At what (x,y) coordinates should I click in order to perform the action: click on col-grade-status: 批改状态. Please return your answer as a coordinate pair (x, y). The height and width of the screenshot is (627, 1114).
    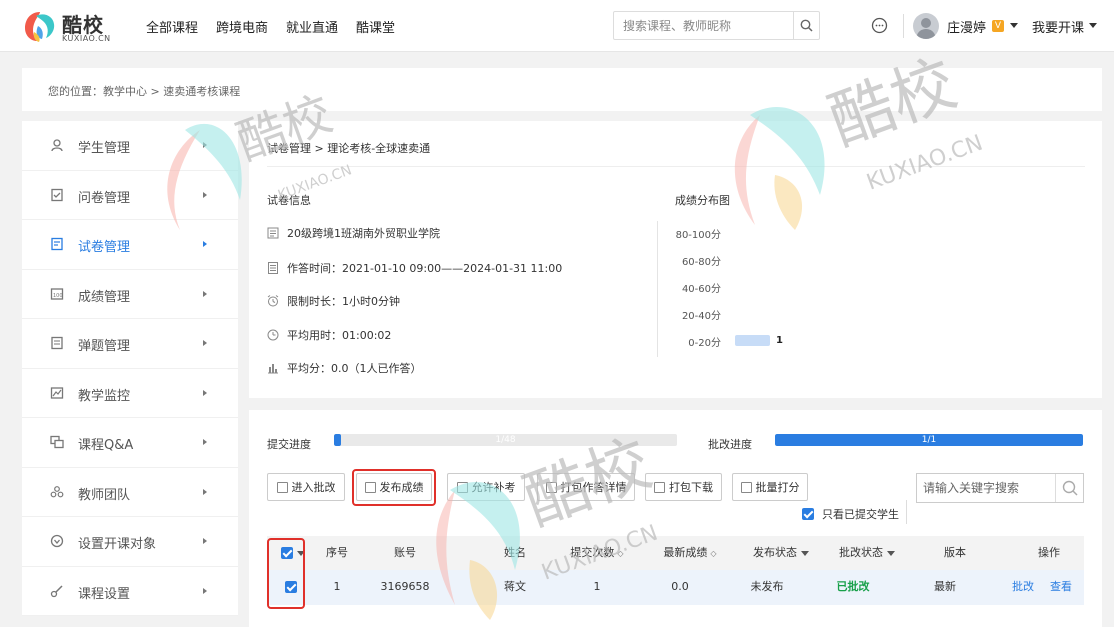
    Looking at the image, I should click on (867, 553).